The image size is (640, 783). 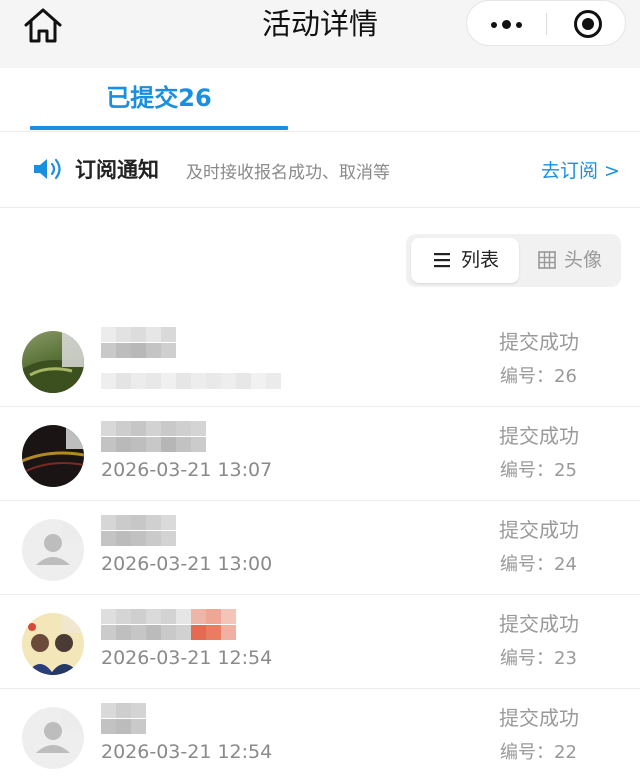 I want to click on title-bar: 活动详情, so click(x=320, y=34).